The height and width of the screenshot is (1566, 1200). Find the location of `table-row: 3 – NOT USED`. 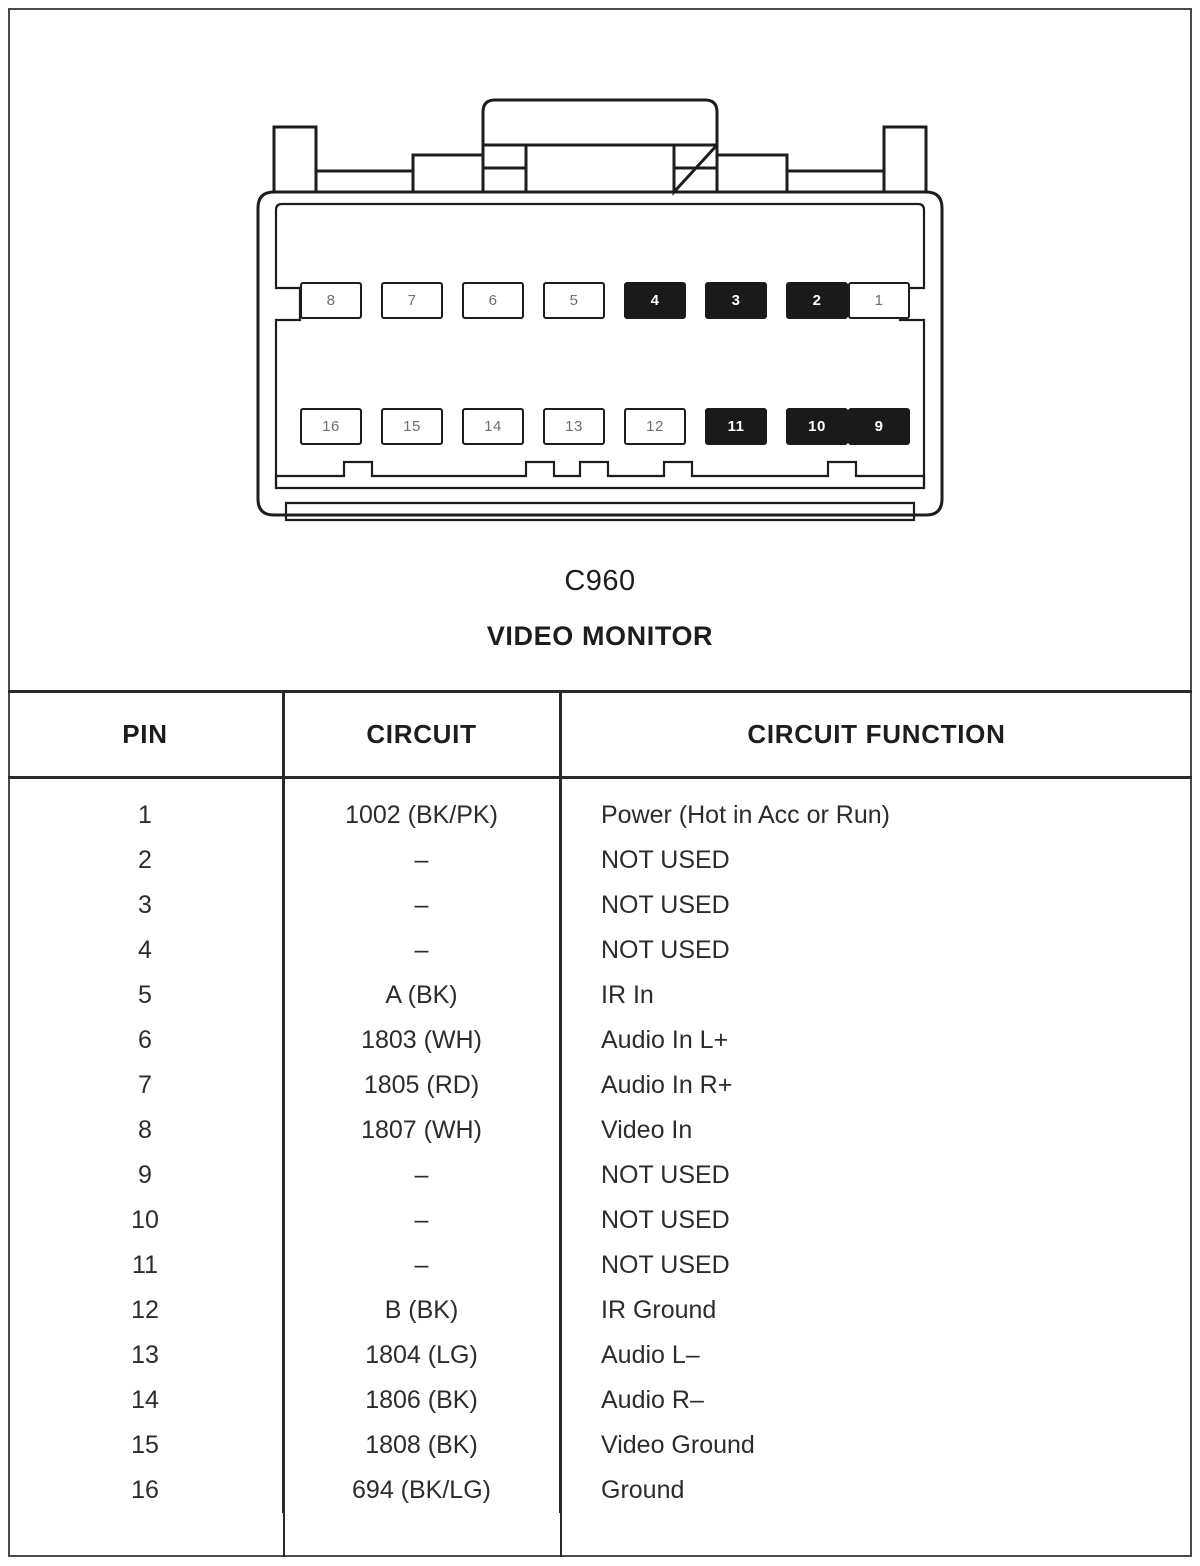

table-row: 3 – NOT USED is located at coordinates (600, 905).